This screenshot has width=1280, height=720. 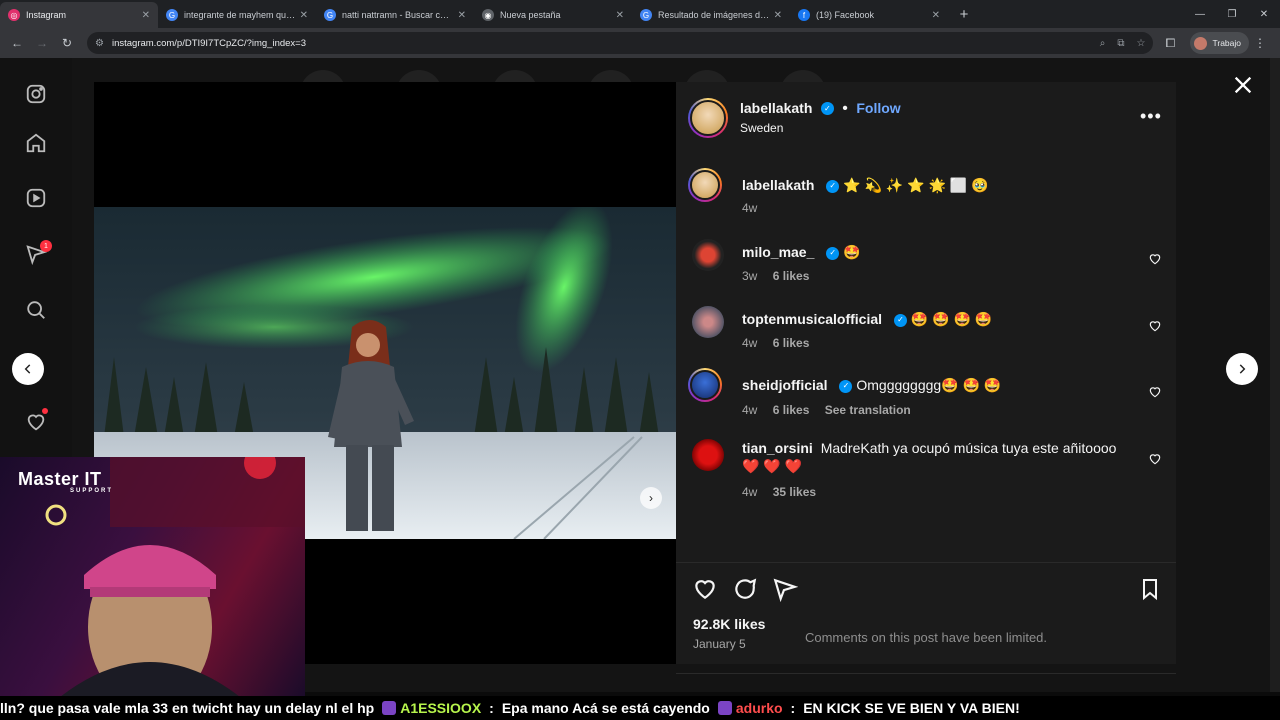 I want to click on instagram-icon: ◎, so click(x=14, y=15).